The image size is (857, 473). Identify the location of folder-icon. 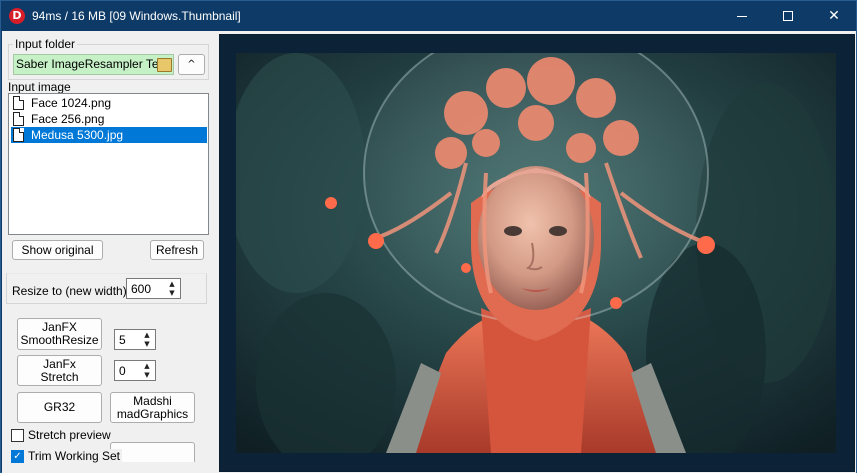
(164, 65).